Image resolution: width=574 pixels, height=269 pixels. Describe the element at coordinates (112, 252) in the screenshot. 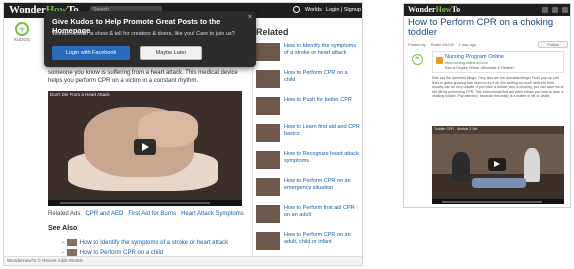

I see `see-also-item: • How to Perform CPR on a child` at that location.